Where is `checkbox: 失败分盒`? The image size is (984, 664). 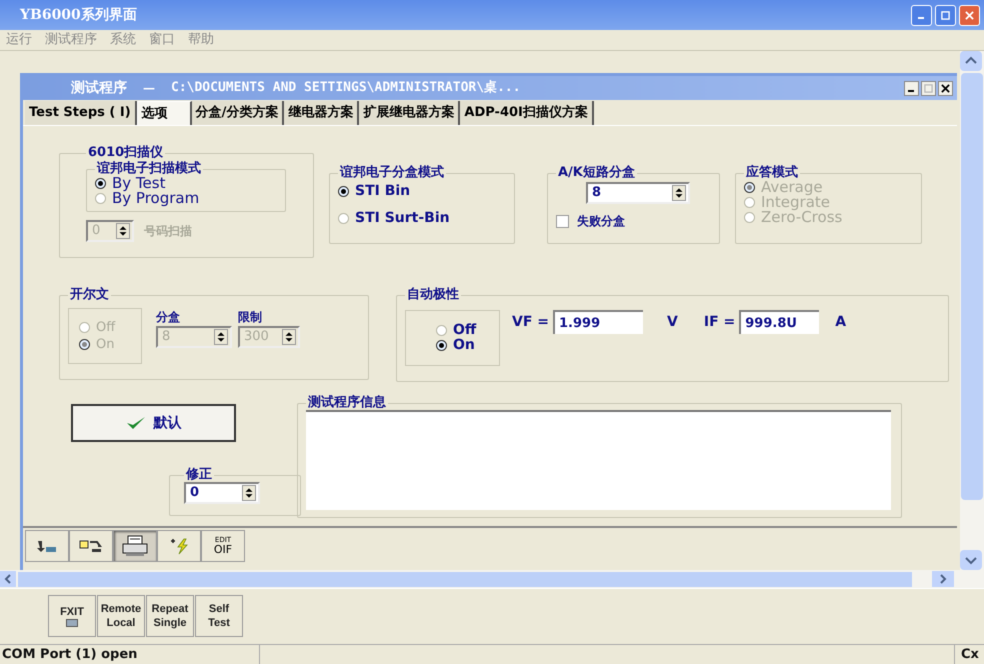
checkbox: 失败分盒 is located at coordinates (633, 221).